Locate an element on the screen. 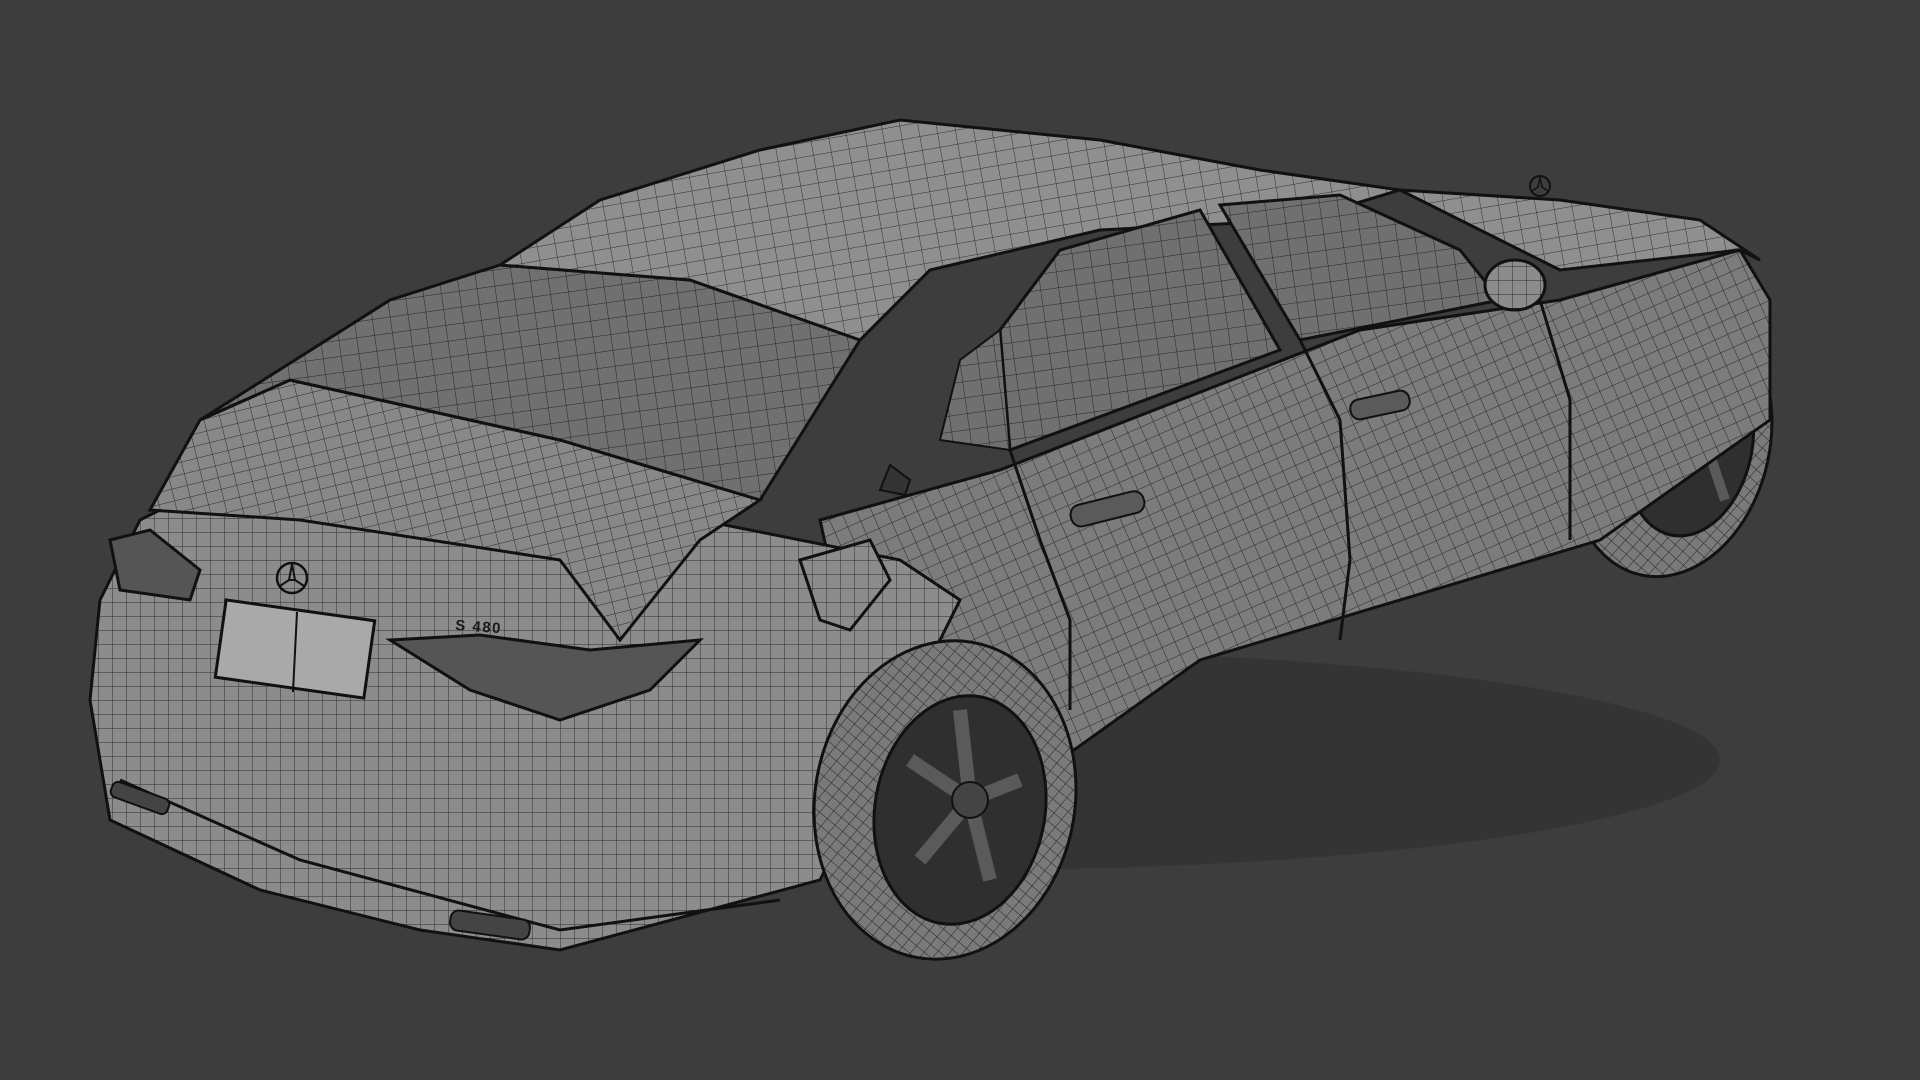 The height and width of the screenshot is (1080, 1920). side-mirror is located at coordinates (1515, 285).